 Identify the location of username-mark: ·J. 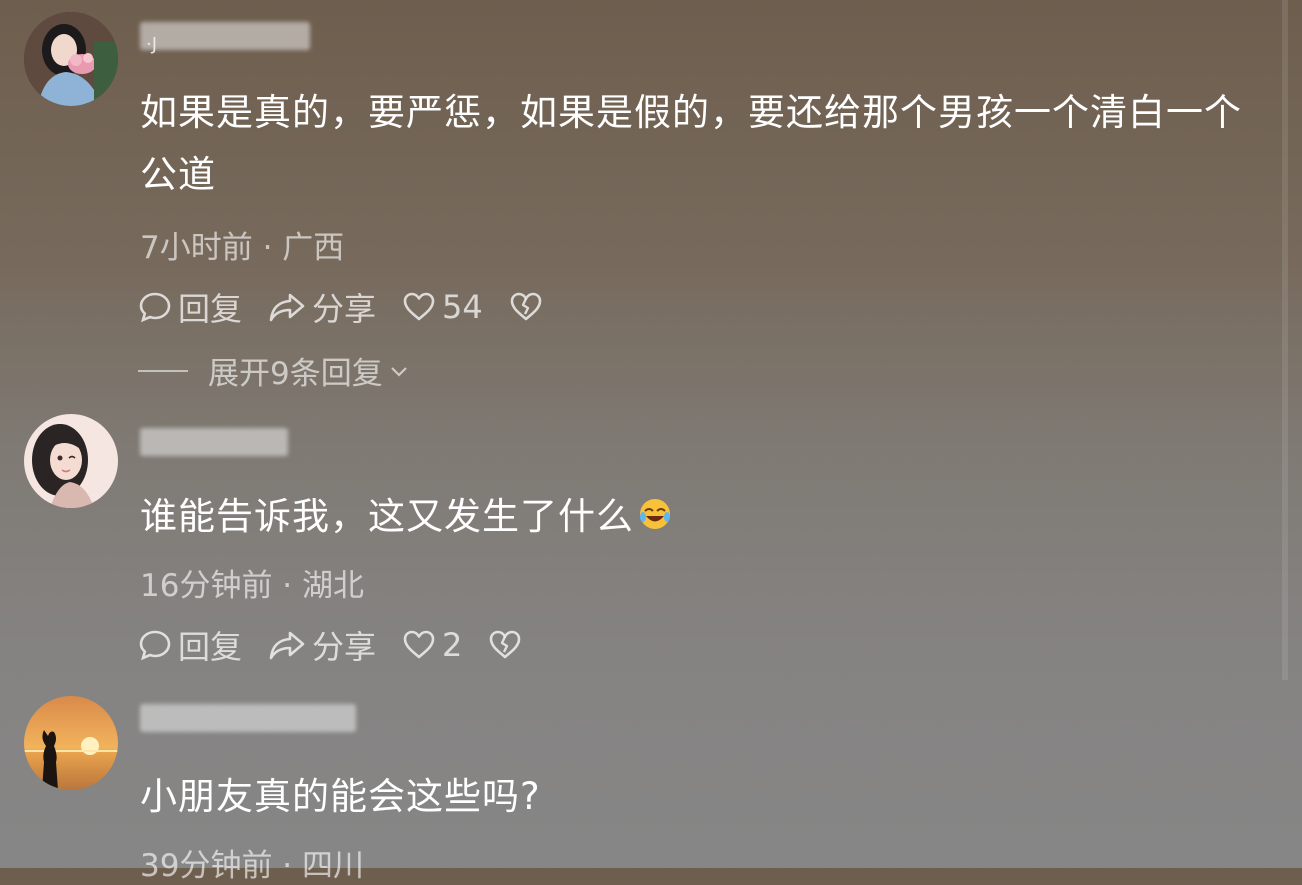
(152, 44).